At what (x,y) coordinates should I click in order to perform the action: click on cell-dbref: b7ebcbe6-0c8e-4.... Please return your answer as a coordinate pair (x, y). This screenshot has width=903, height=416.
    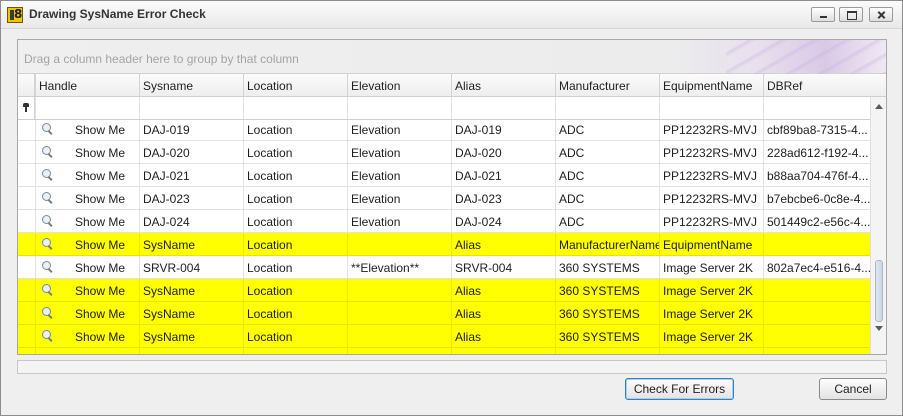
    Looking at the image, I should click on (816, 198).